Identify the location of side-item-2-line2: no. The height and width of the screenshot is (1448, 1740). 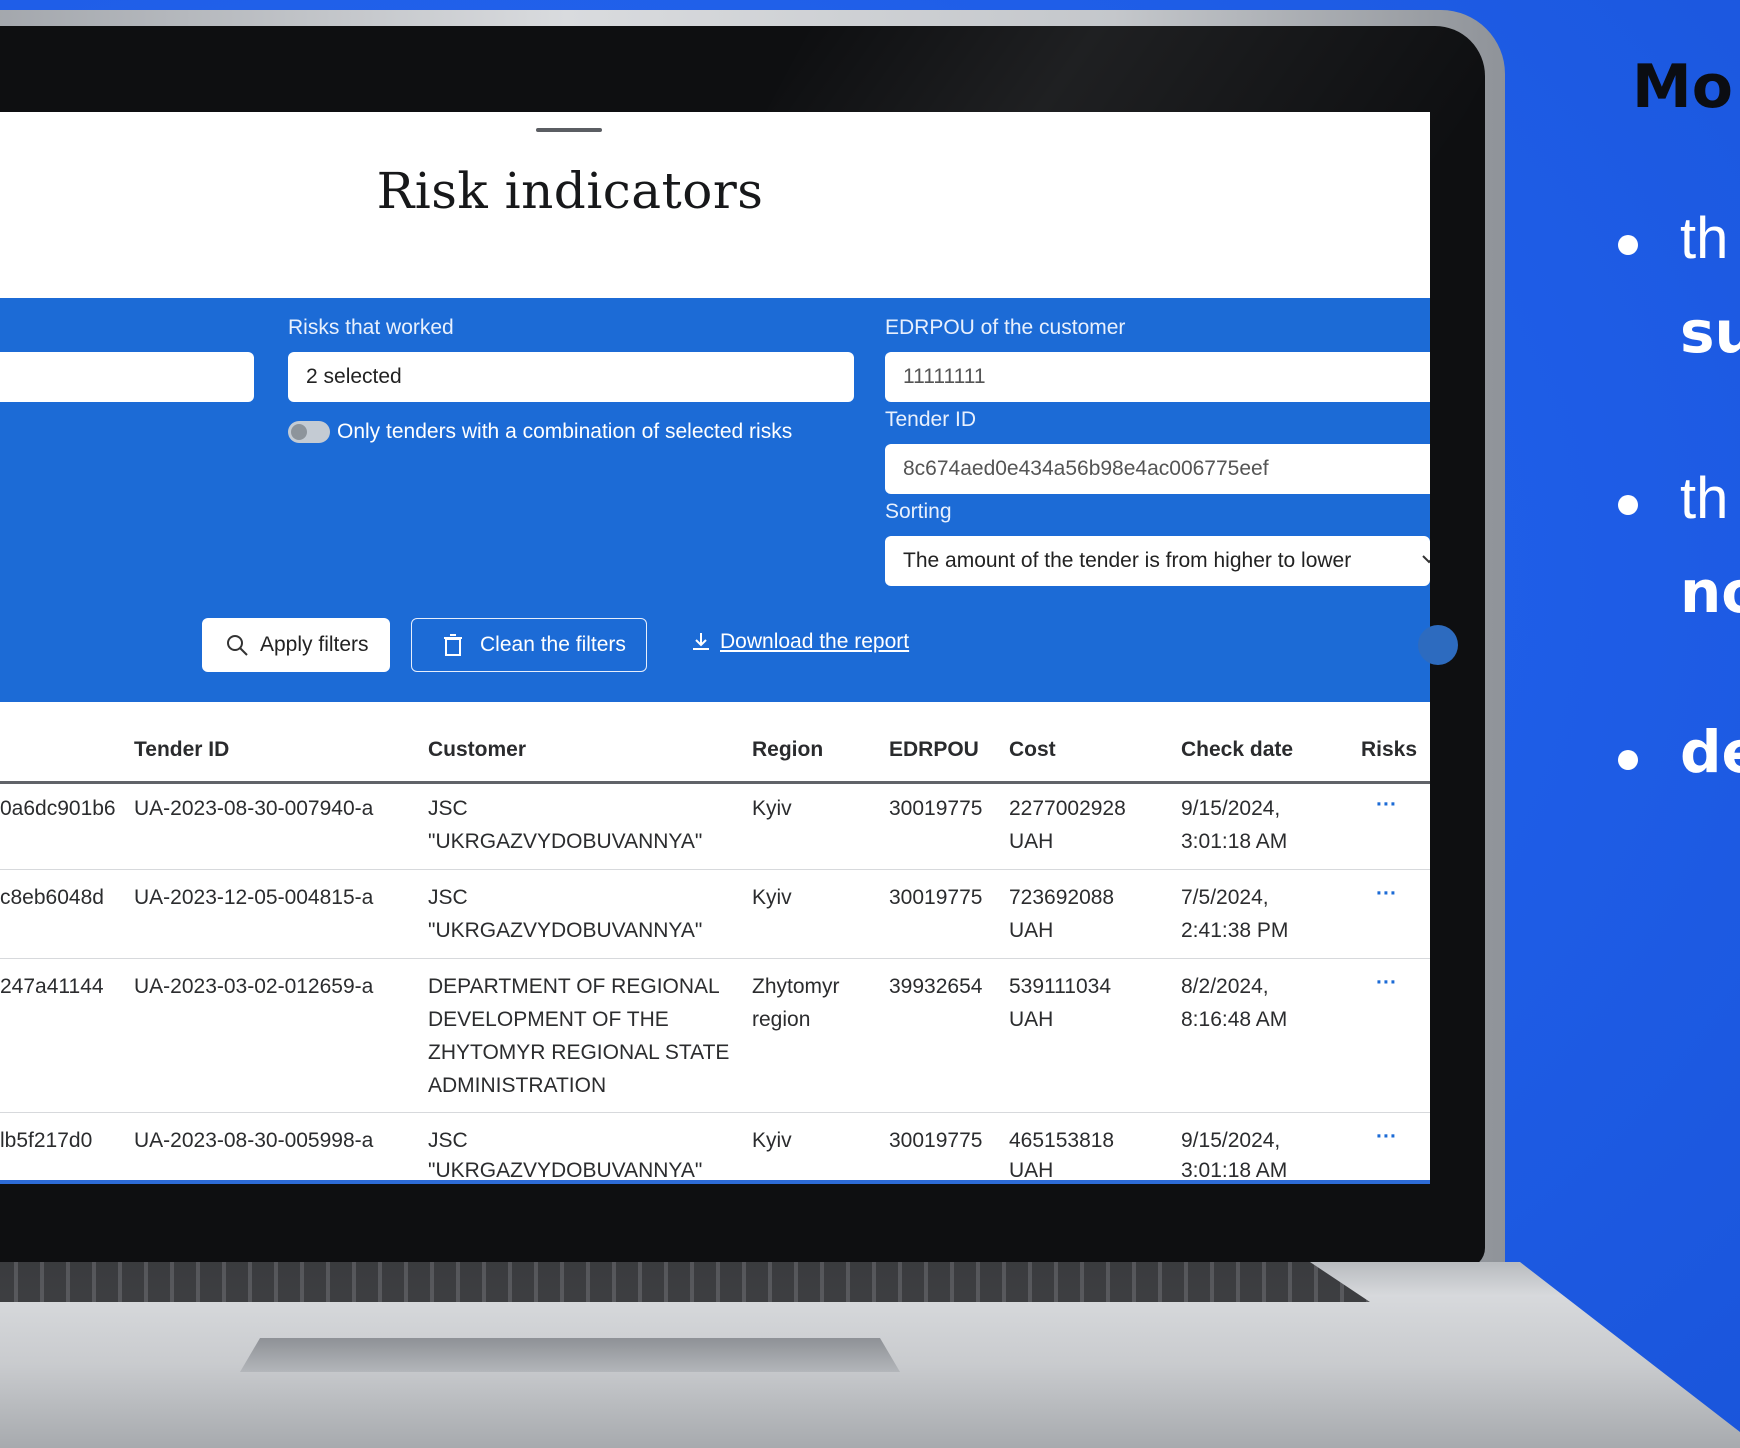
(1710, 592).